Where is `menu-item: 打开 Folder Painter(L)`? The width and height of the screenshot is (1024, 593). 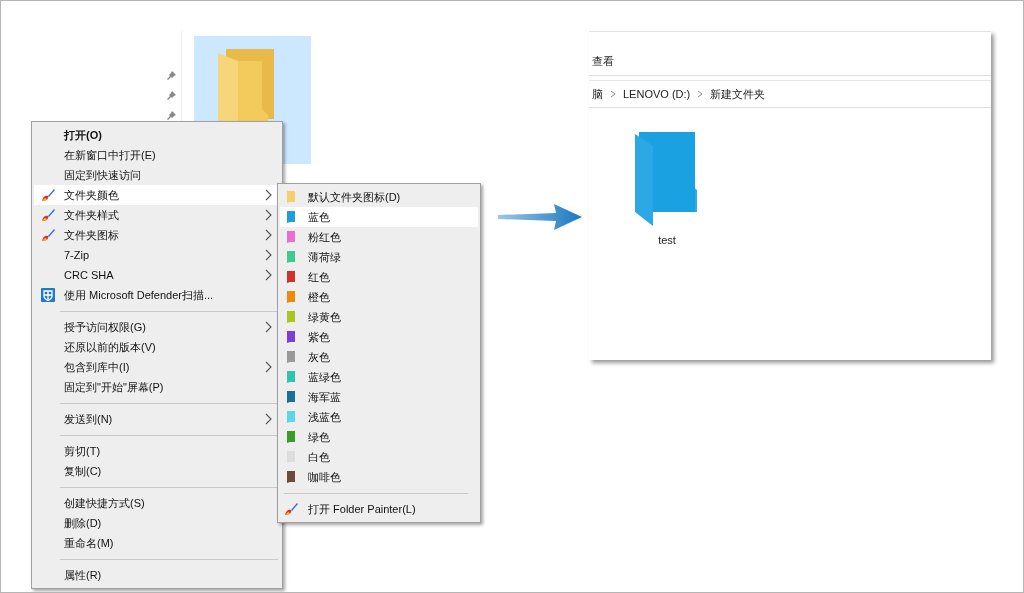 menu-item: 打开 Folder Painter(L) is located at coordinates (379, 509).